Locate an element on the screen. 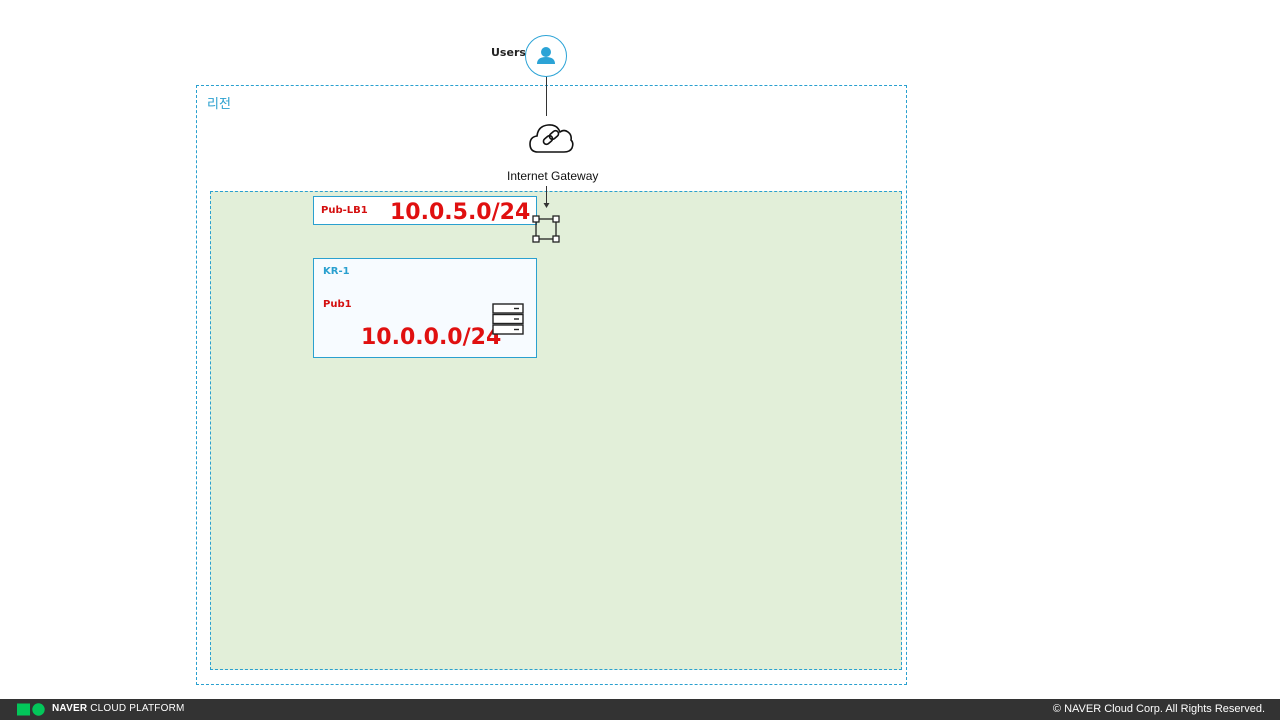 The image size is (1280, 721). user-icon is located at coordinates (546, 56).